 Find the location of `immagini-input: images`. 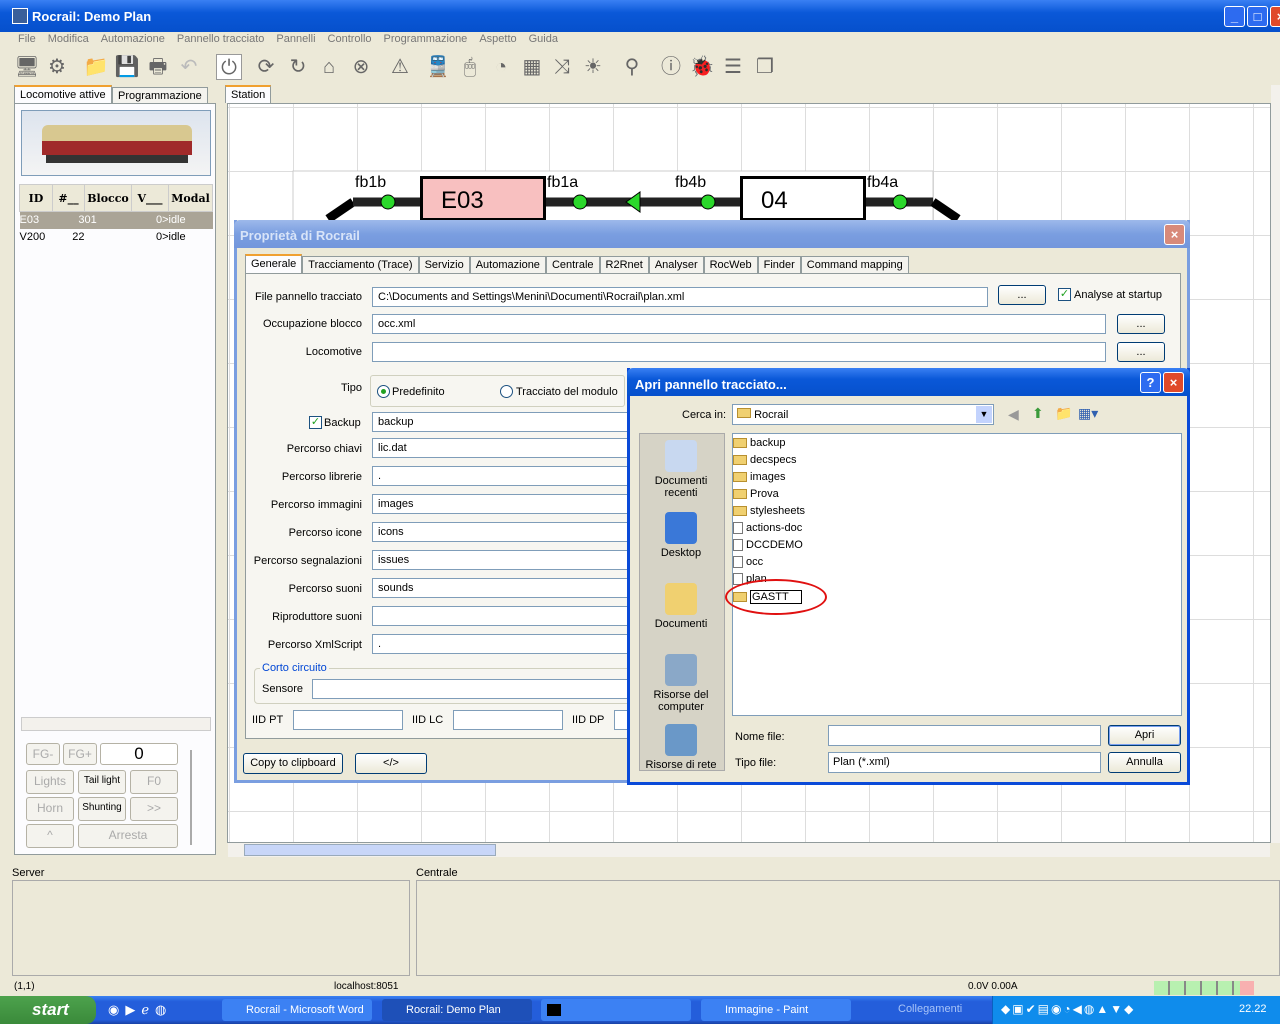

immagini-input: images is located at coordinates (502, 504).